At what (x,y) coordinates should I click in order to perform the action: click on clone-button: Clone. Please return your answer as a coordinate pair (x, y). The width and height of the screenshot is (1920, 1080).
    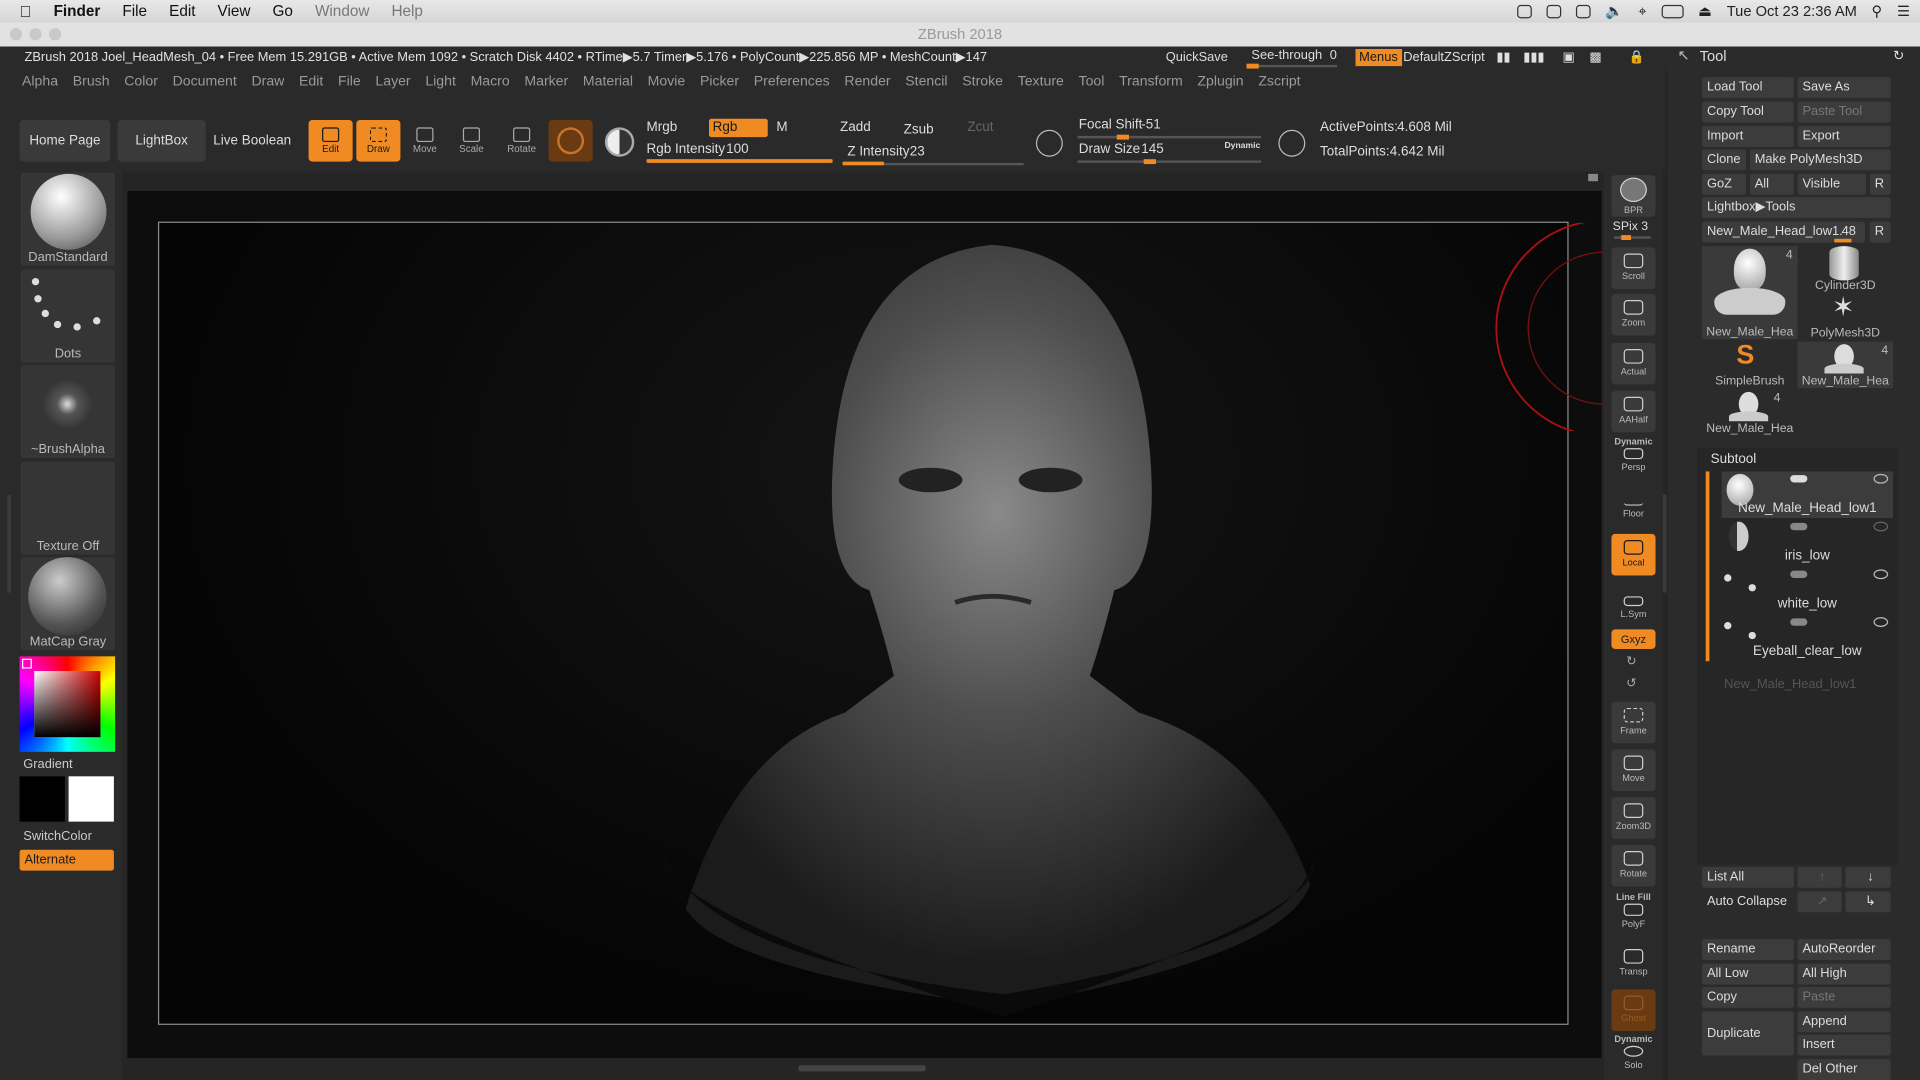
    Looking at the image, I should click on (1724, 160).